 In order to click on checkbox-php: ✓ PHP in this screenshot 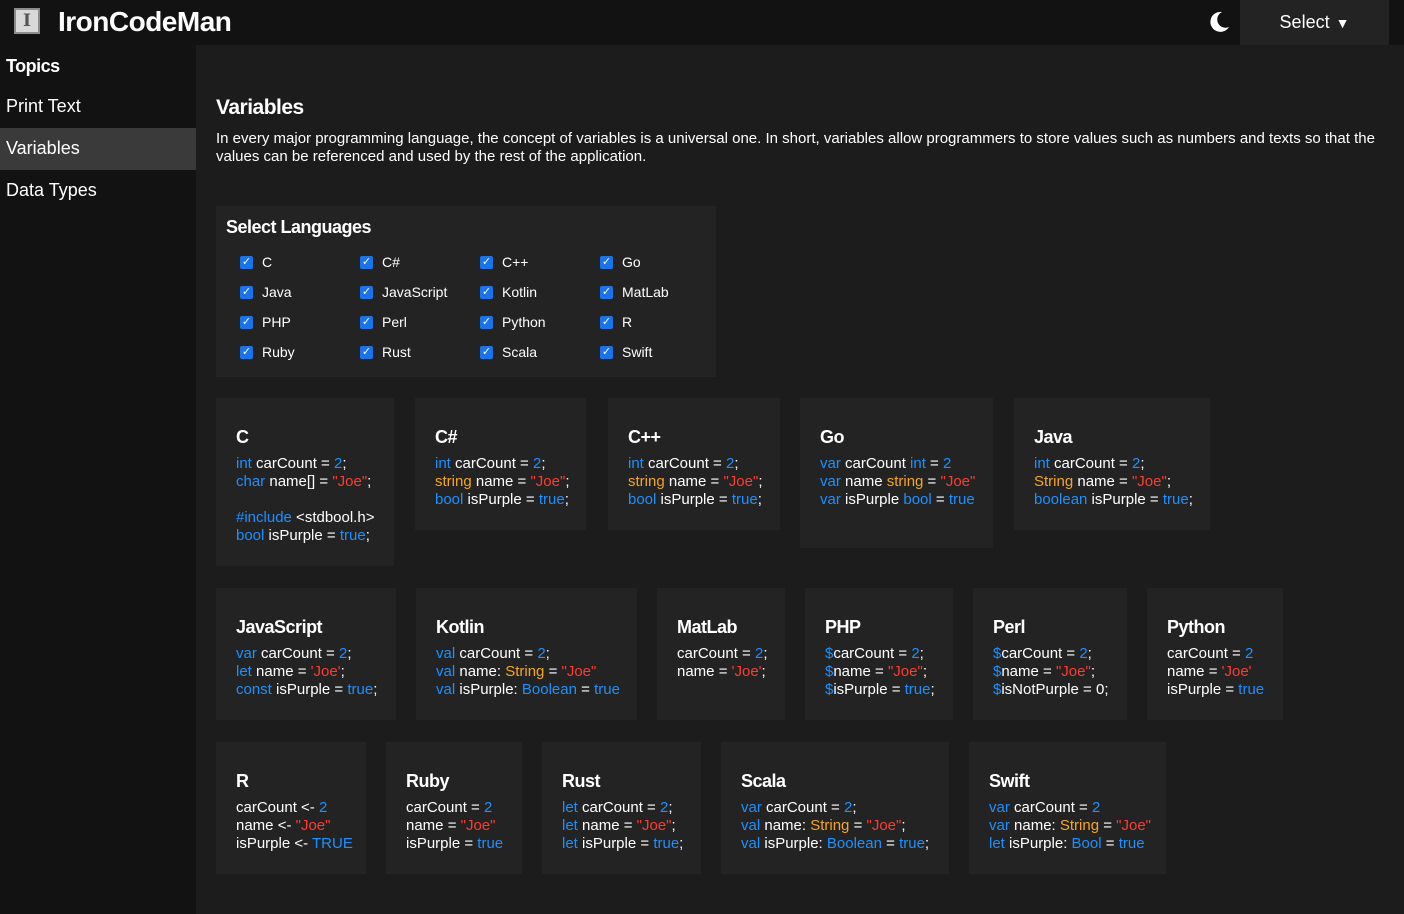, I will do `click(265, 322)`.